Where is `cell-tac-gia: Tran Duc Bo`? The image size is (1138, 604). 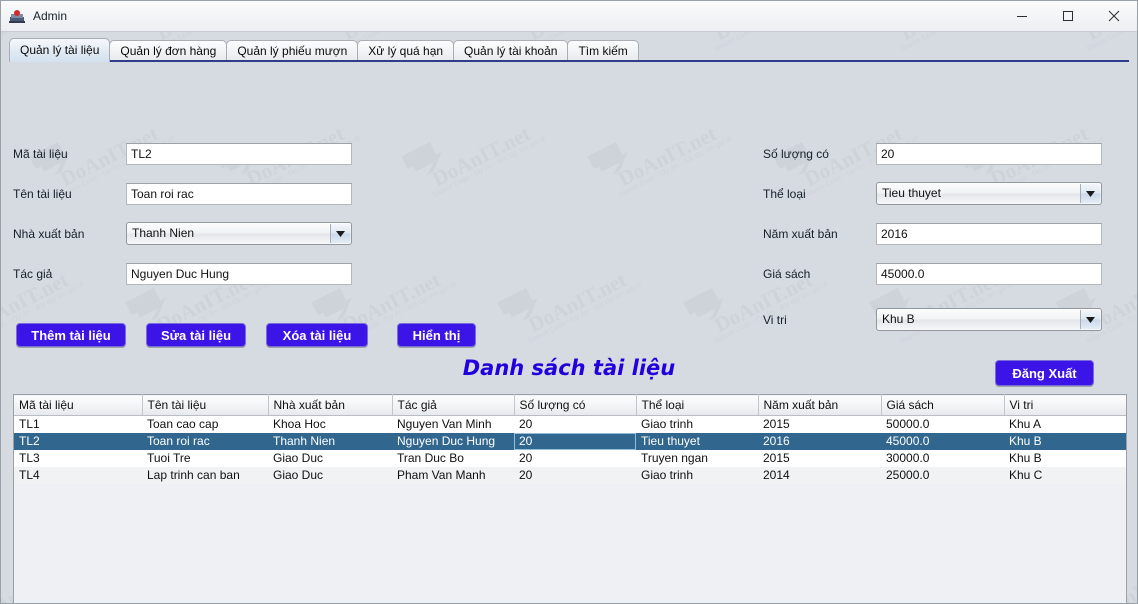
cell-tac-gia: Tran Duc Bo is located at coordinates (453, 458).